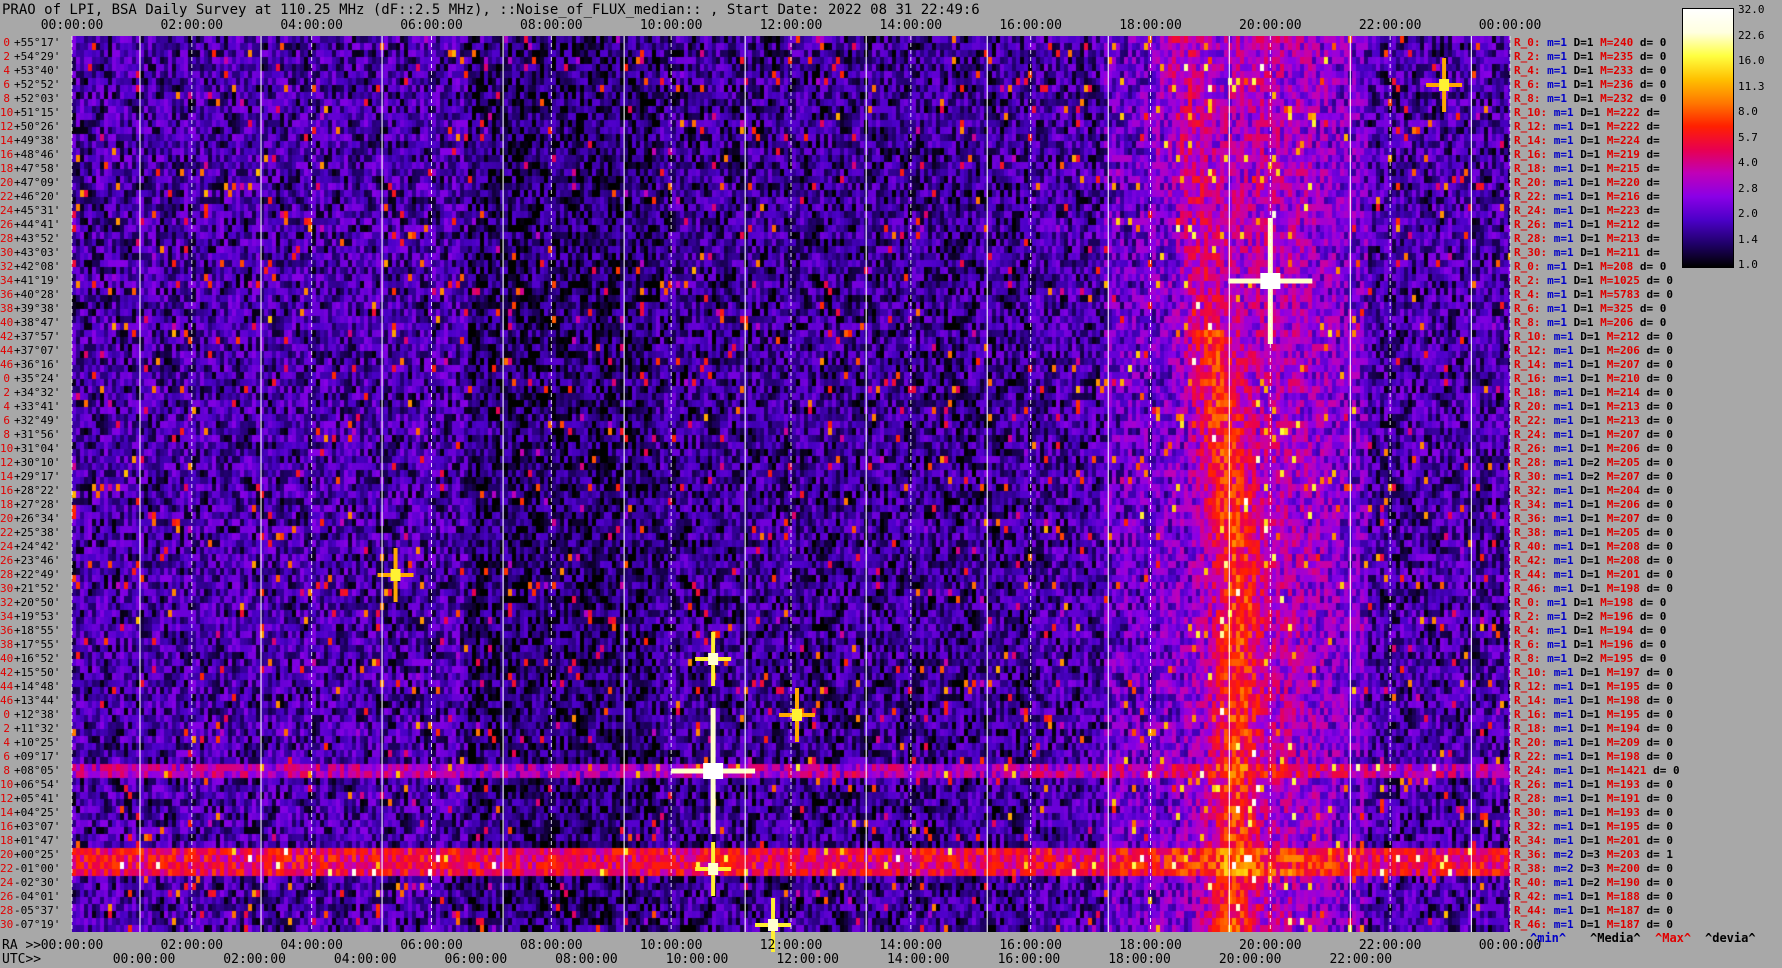  What do you see at coordinates (796, 715) in the screenshot?
I see `source-core` at bounding box center [796, 715].